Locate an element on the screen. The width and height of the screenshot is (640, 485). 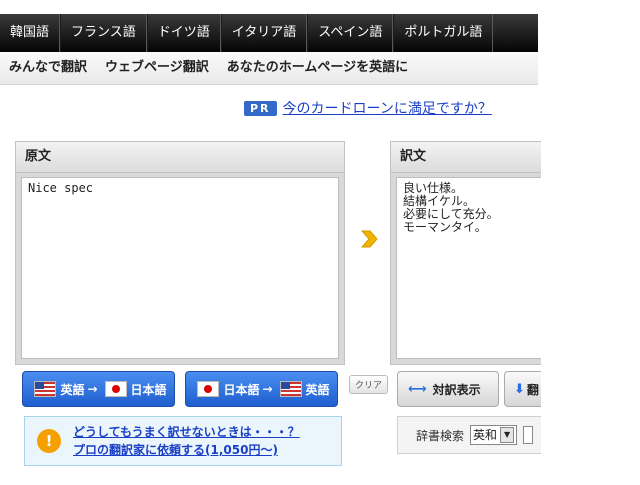
download-icon: ⬇ is located at coordinates (519, 389).